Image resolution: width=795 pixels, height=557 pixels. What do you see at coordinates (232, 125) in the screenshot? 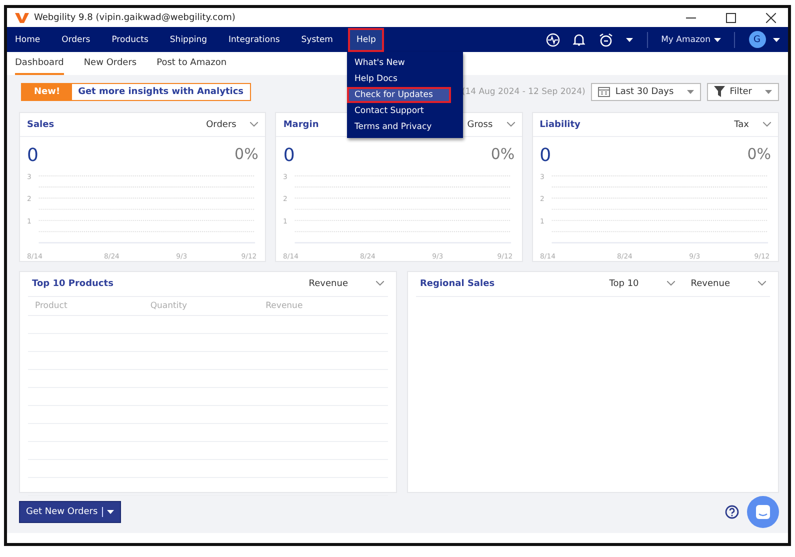
I see `metric-dropdown: Orders` at bounding box center [232, 125].